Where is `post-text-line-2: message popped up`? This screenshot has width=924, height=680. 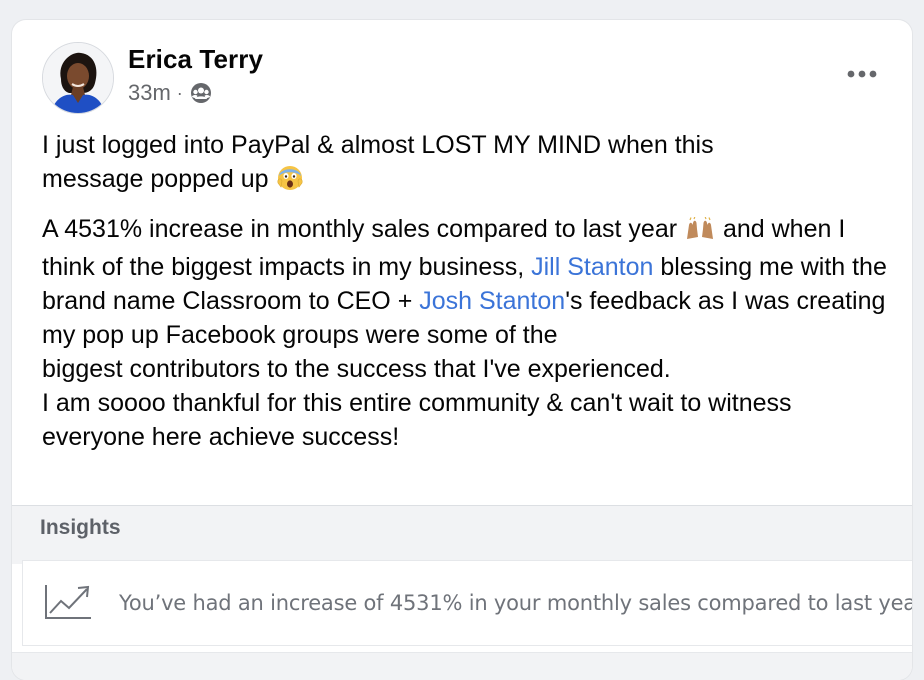
post-text-line-2: message popped up is located at coordinates (155, 179).